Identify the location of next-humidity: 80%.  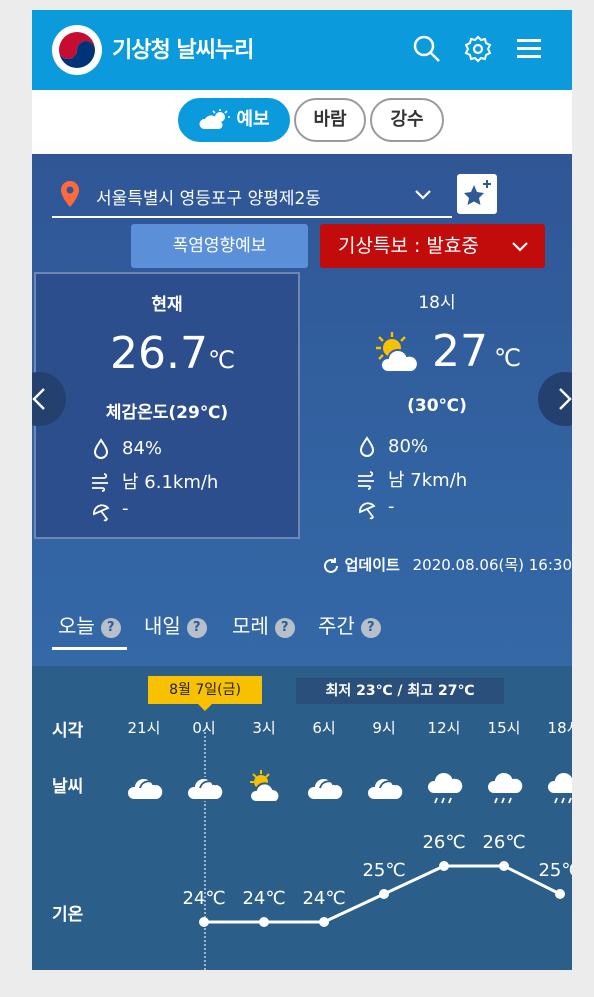
(408, 446).